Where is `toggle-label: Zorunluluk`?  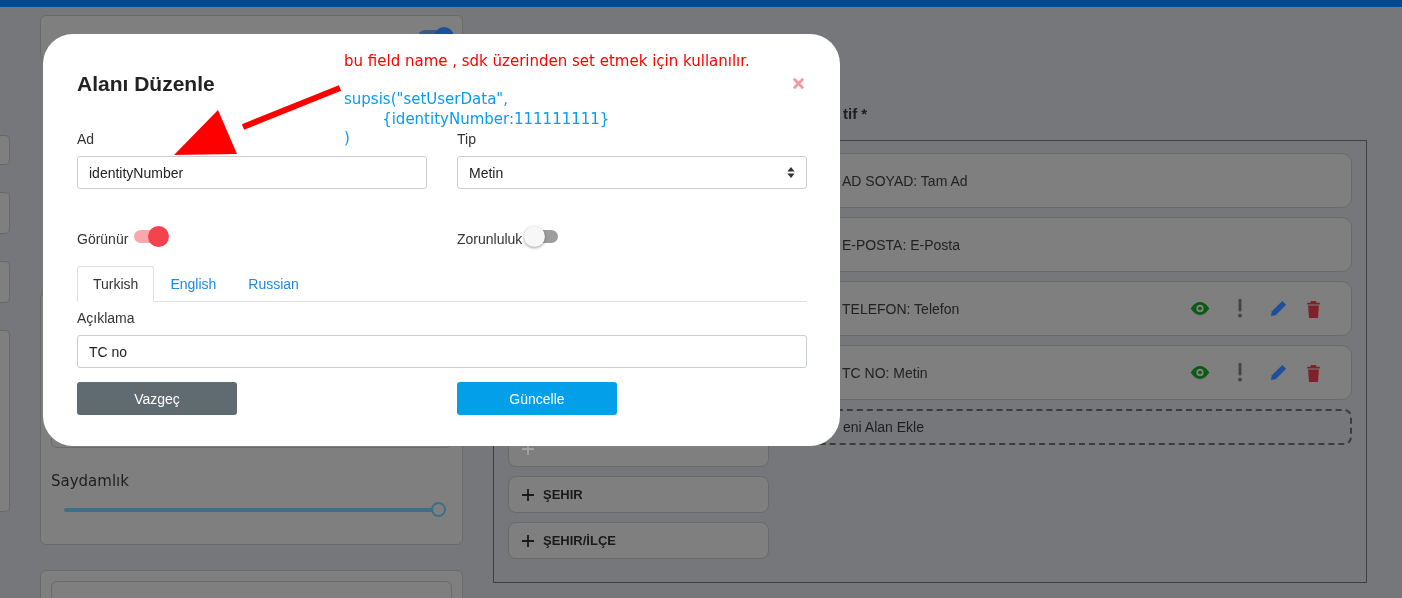
toggle-label: Zorunluluk is located at coordinates (490, 239).